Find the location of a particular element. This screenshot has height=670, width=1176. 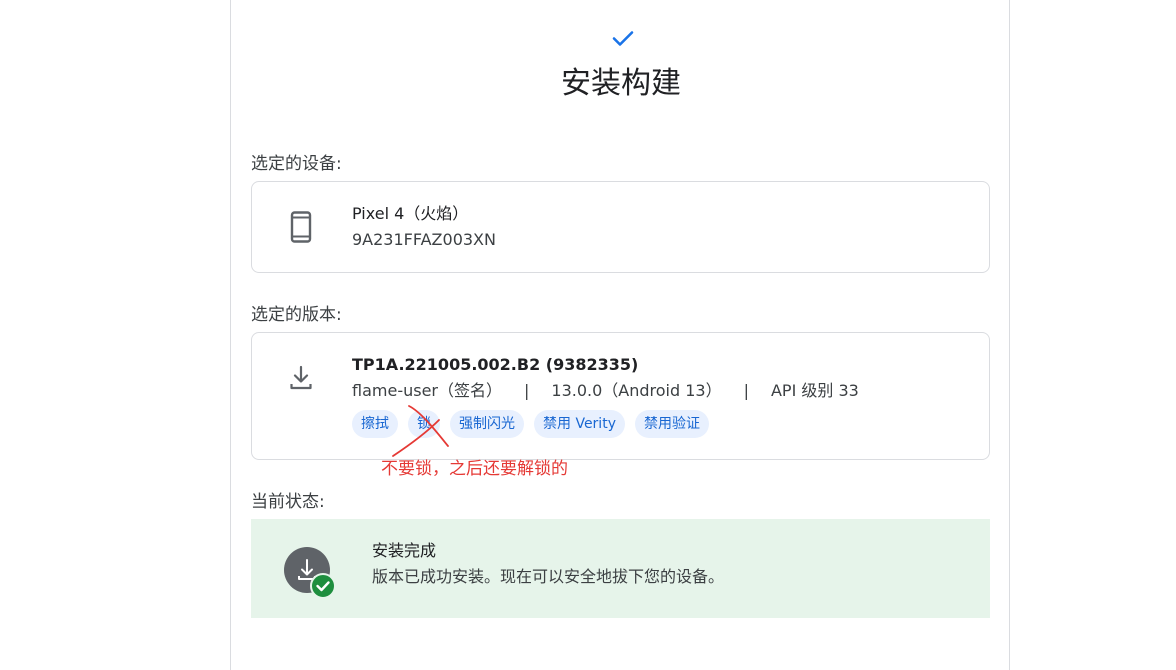

device-serial: 9A231FFAZ003XN is located at coordinates (424, 239).